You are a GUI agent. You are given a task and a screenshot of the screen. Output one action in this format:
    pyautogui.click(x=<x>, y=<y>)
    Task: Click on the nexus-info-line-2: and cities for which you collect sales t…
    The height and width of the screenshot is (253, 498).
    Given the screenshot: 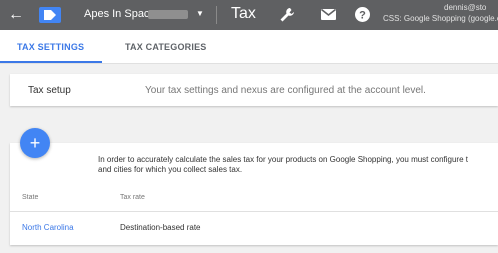 What is the action you would take?
    pyautogui.click(x=170, y=169)
    